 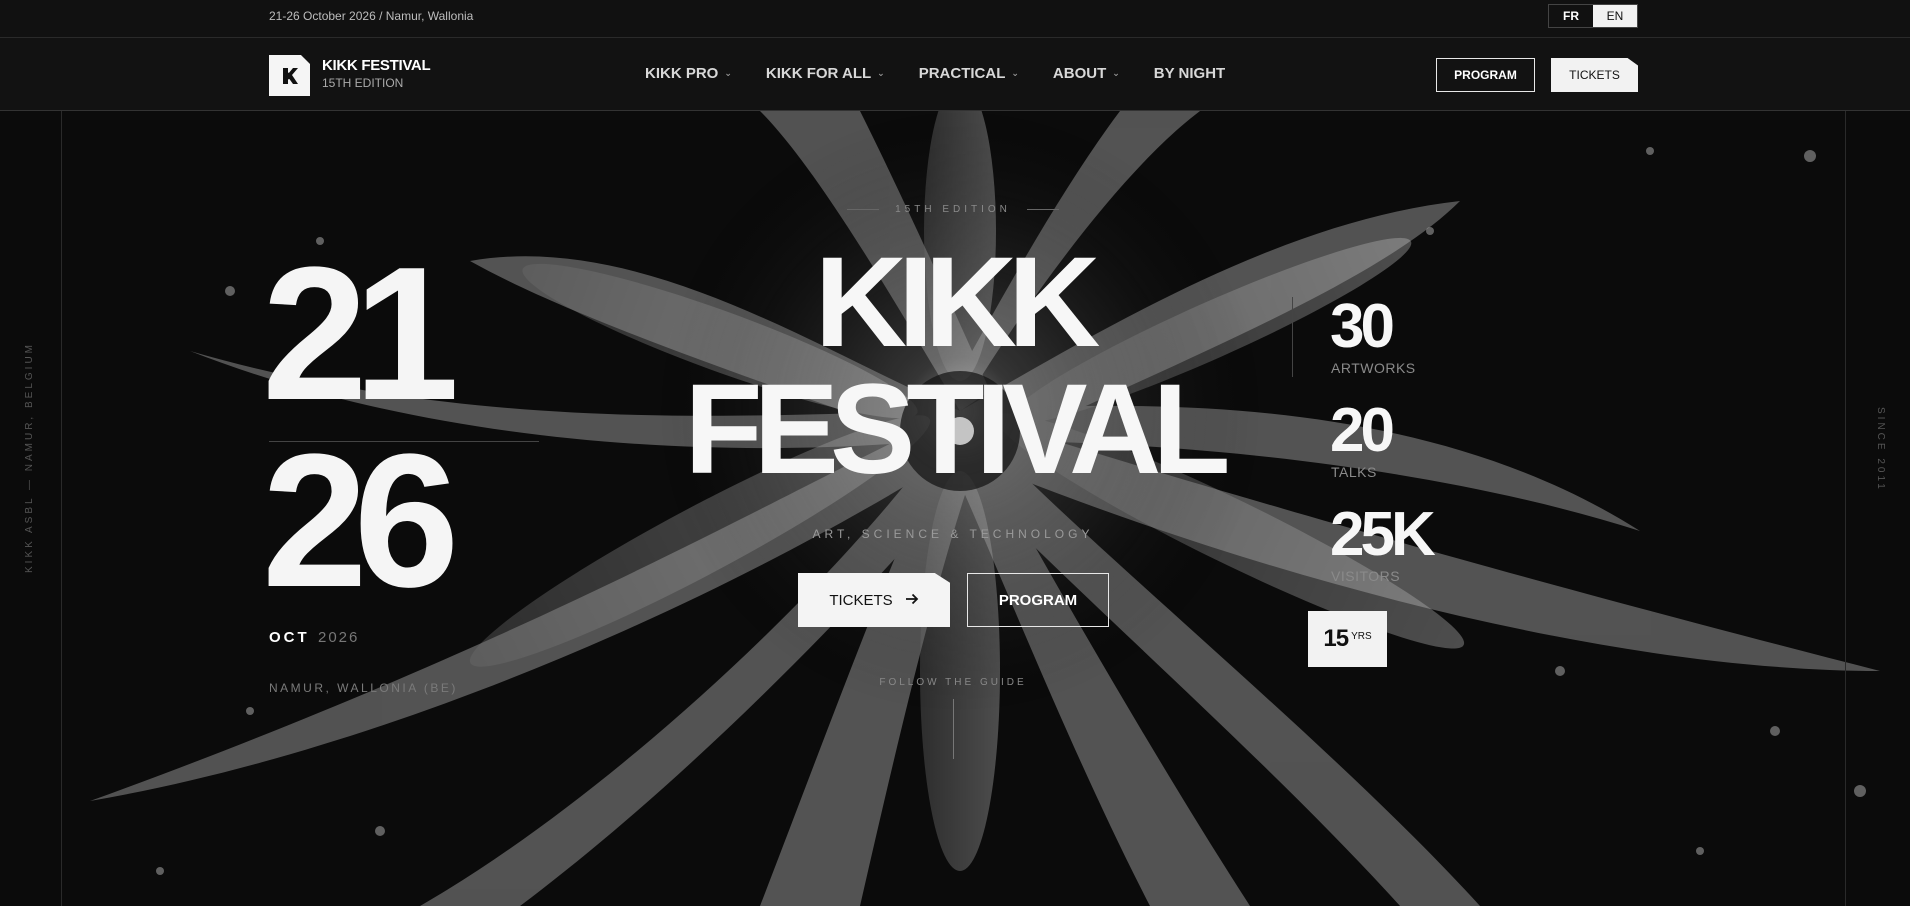 I want to click on lang-fr-button: FR, so click(x=1571, y=16).